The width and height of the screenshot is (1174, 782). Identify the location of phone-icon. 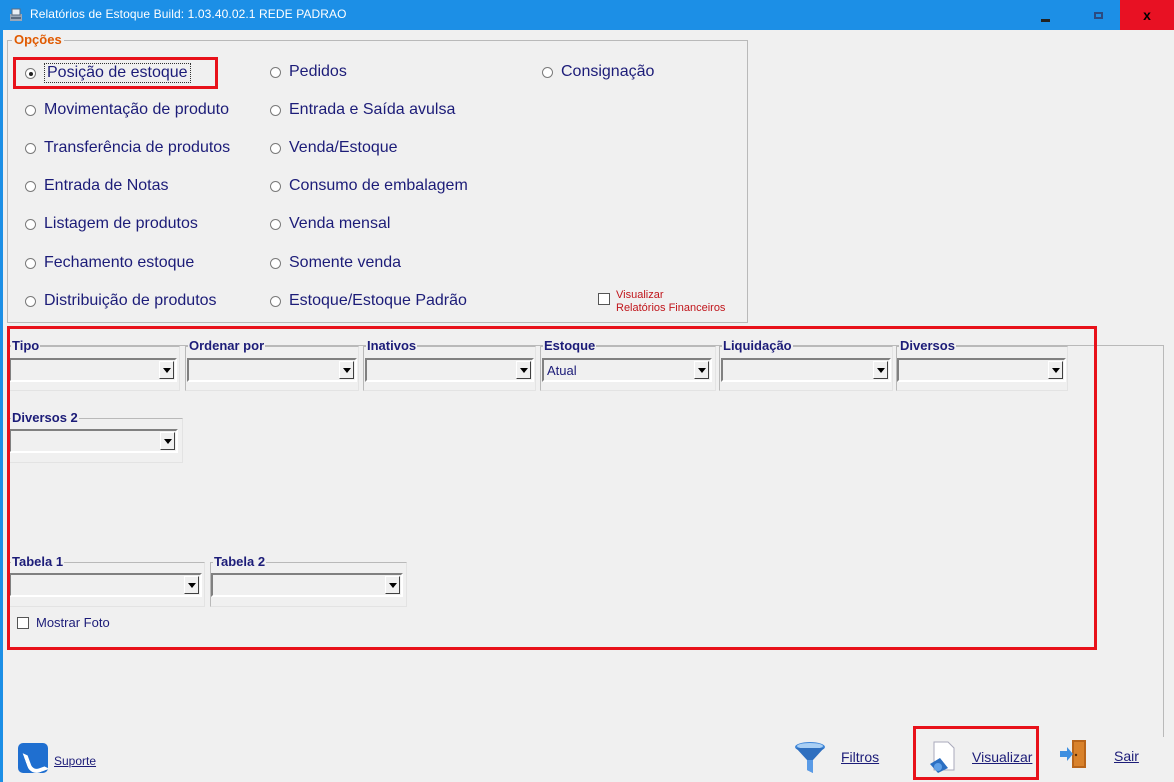
(33, 758).